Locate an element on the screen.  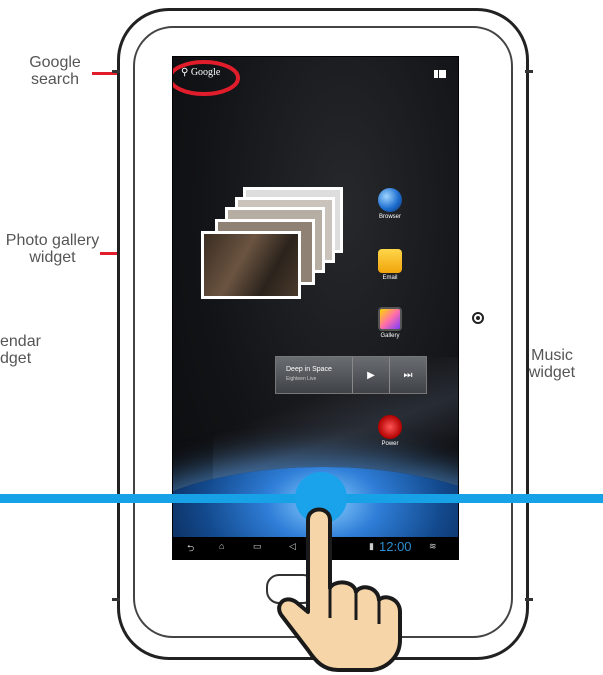
apps-grid-icon is located at coordinates (440, 74).